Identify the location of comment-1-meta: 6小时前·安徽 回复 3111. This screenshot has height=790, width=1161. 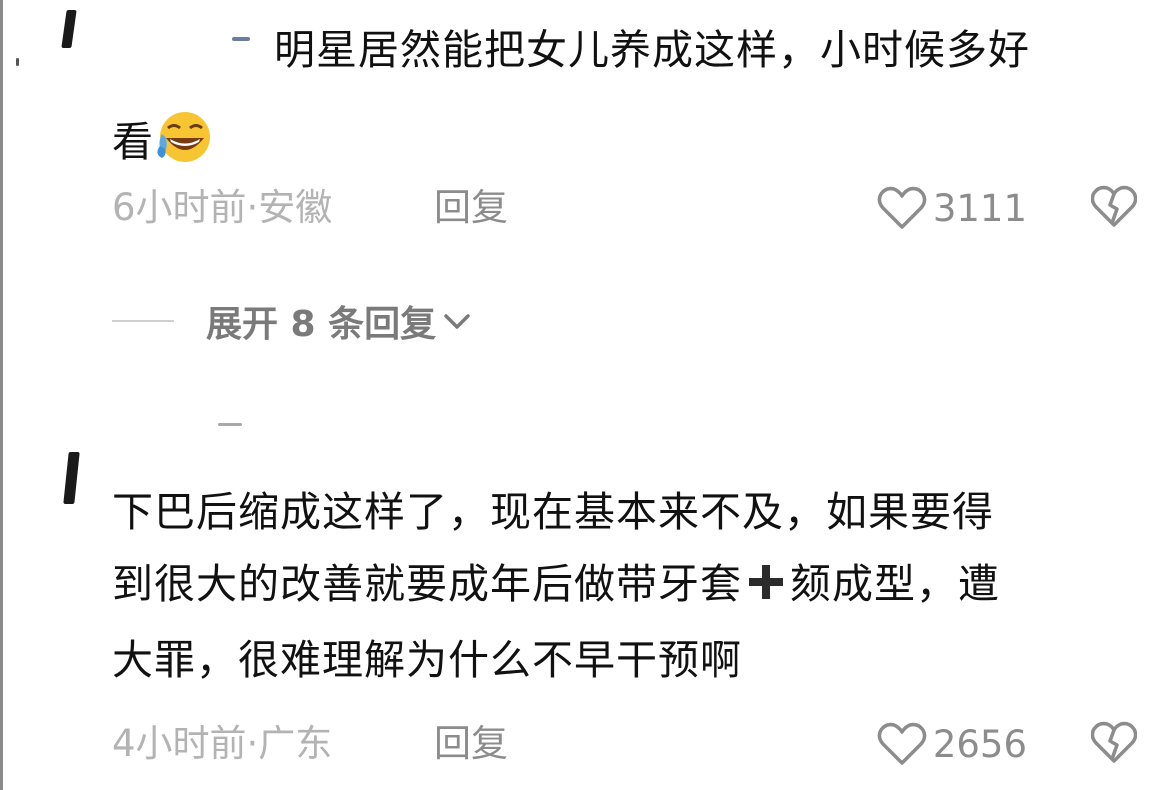
(625, 208).